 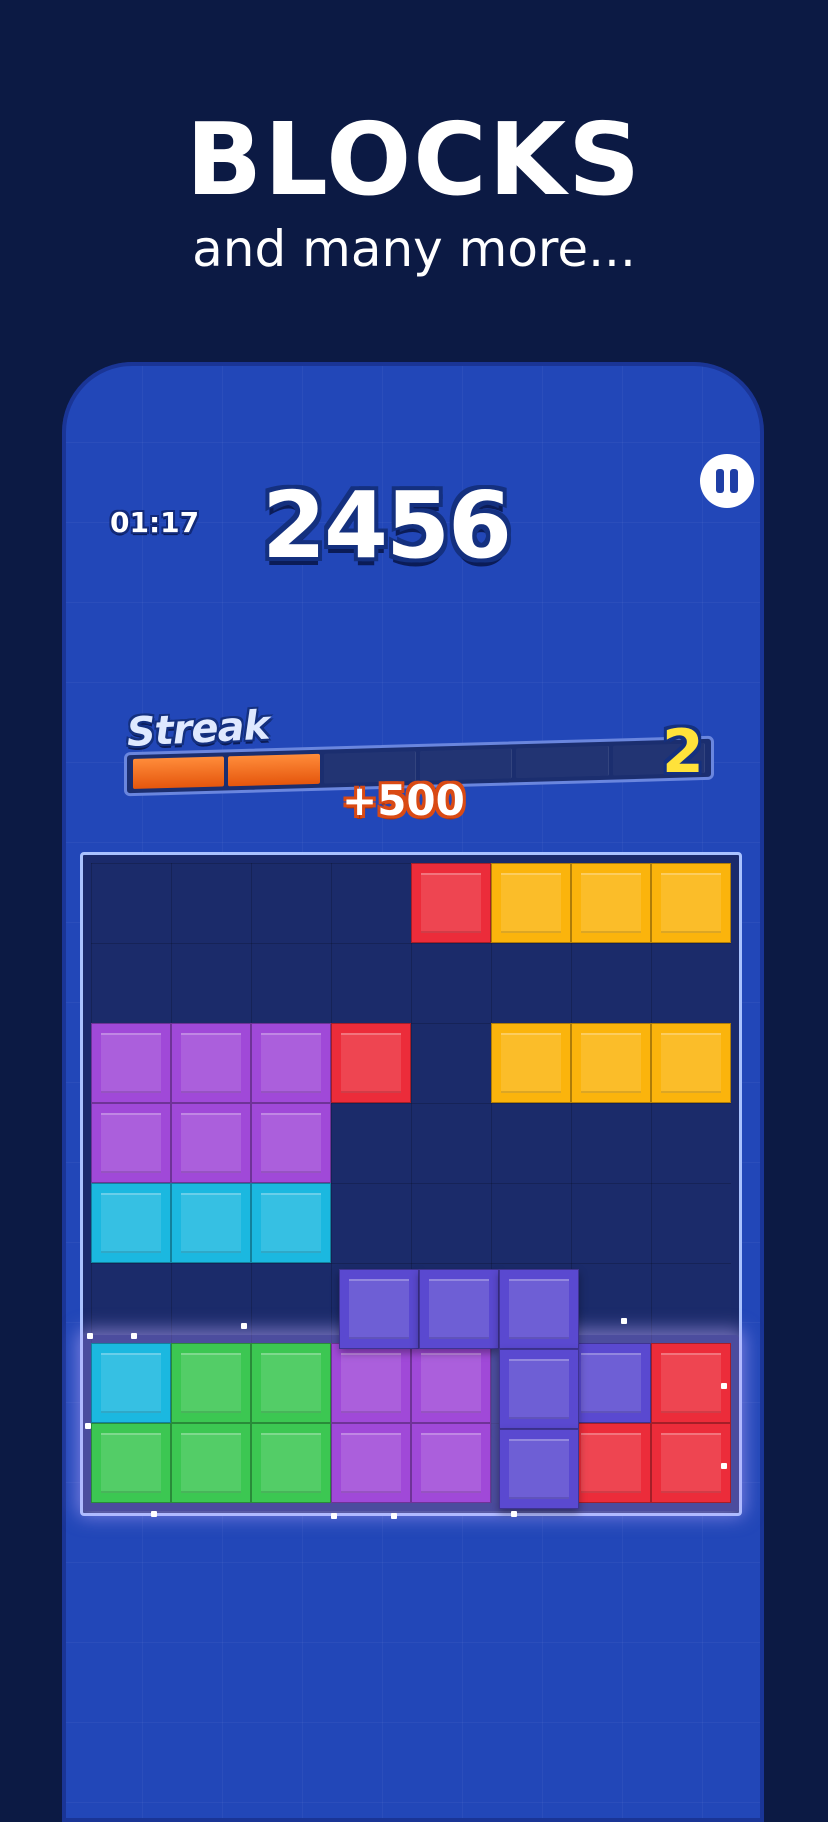 I want to click on pause-icon, so click(x=720, y=481).